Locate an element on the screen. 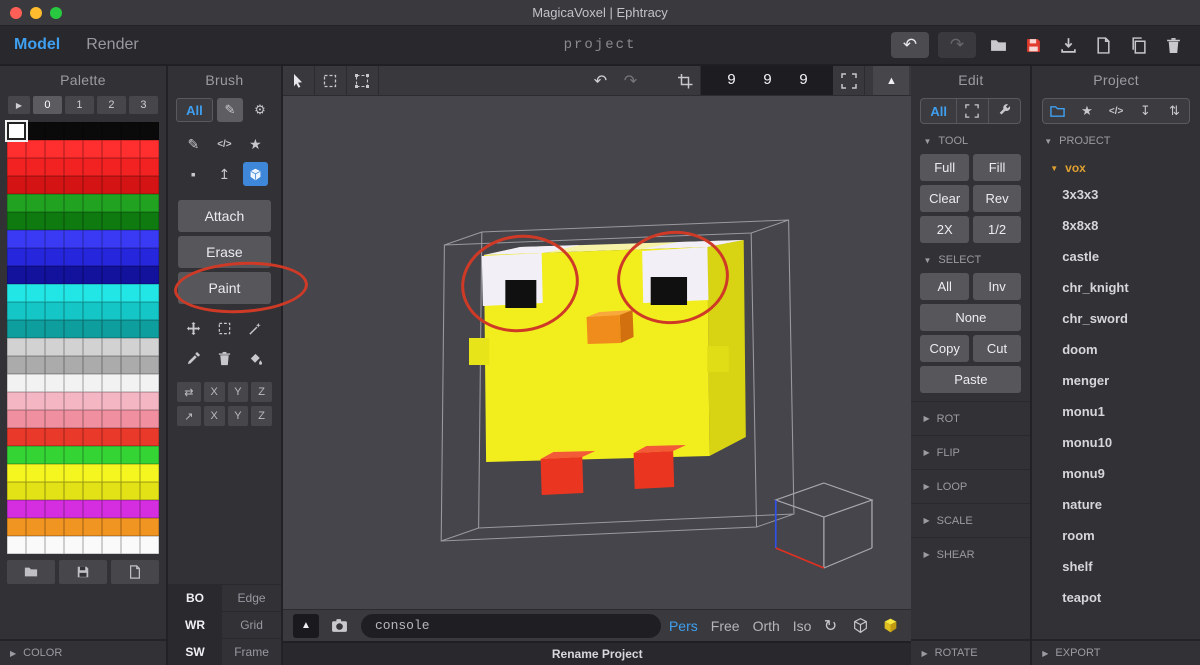 This screenshot has width=1200, height=665. project-file-doom: doom is located at coordinates (1116, 349).